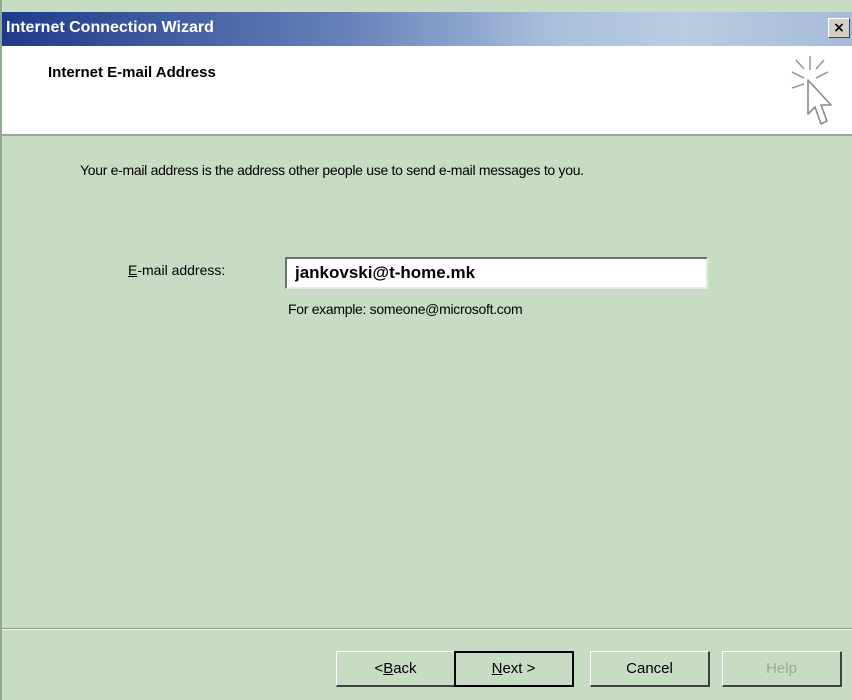 This screenshot has width=852, height=700. I want to click on wizard-header: Internet E-mail Address, so click(427, 91).